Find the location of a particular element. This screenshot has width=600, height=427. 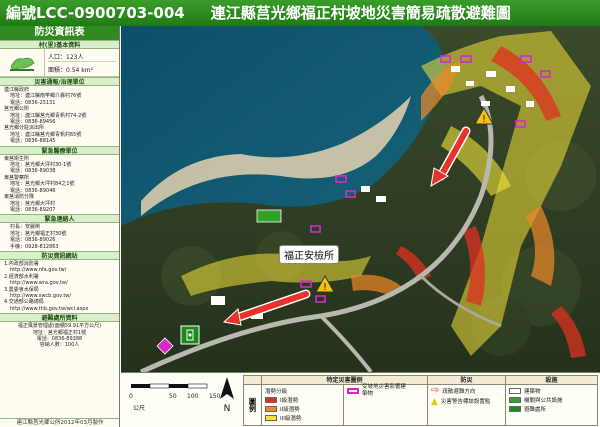

legend-item-warning: ▲ 災害警告標誌設置點 is located at coordinates (461, 402).